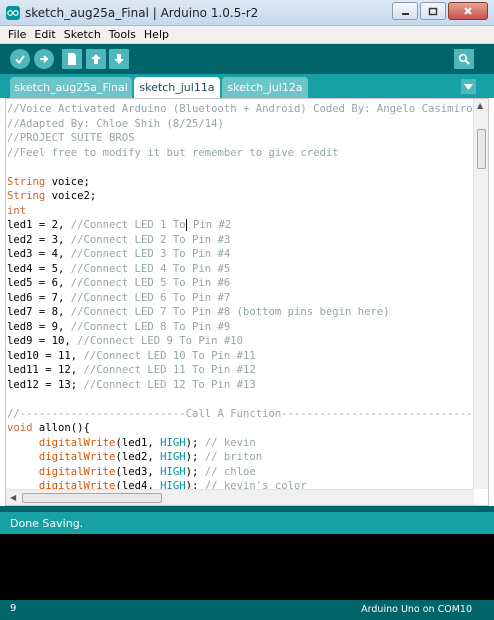  I want to click on line-number: 9, so click(13, 608).